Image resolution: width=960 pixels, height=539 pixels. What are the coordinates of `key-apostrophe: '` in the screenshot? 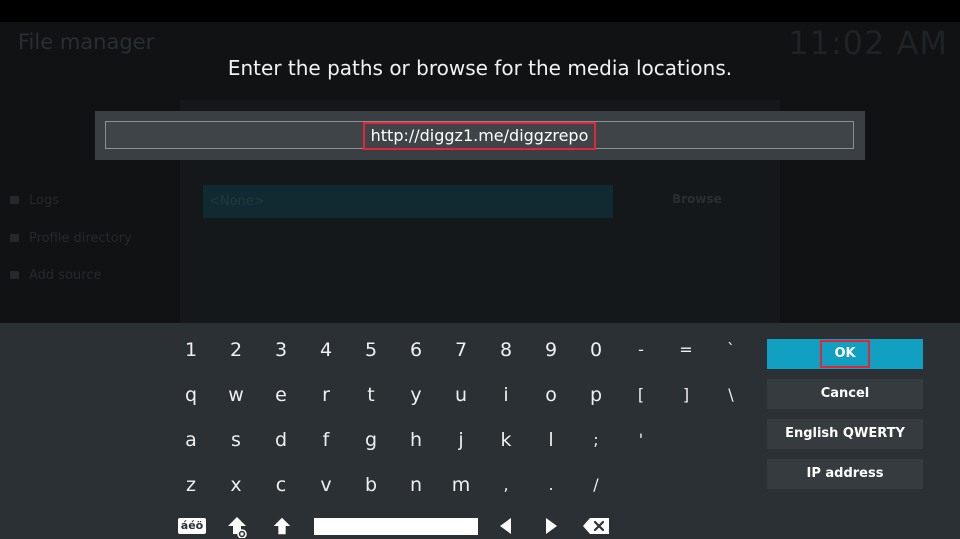 It's located at (641, 440).